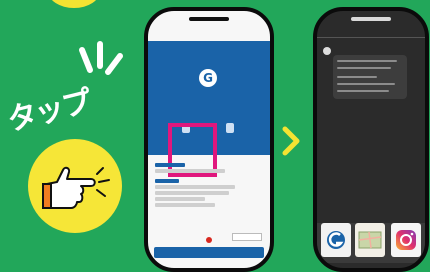 Image resolution: width=430 pixels, height=272 pixels. What do you see at coordinates (211, 35) in the screenshot?
I see `screen-header` at bounding box center [211, 35].